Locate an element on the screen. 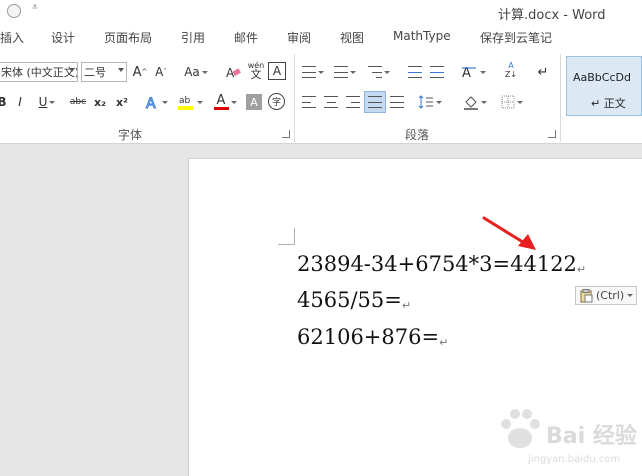 This screenshot has width=642, height=476. strikethrough-button: abc is located at coordinates (78, 102).